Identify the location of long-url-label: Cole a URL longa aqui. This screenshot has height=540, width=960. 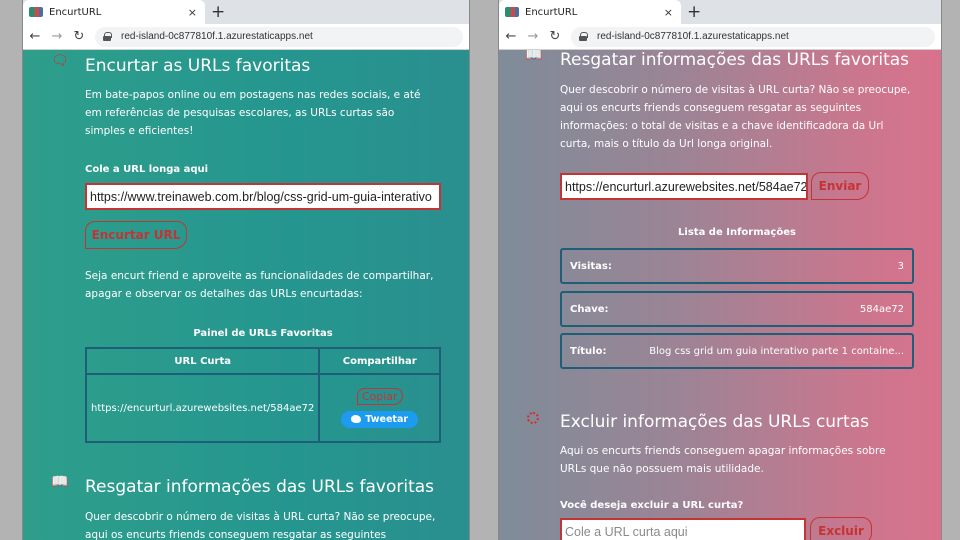
(147, 169).